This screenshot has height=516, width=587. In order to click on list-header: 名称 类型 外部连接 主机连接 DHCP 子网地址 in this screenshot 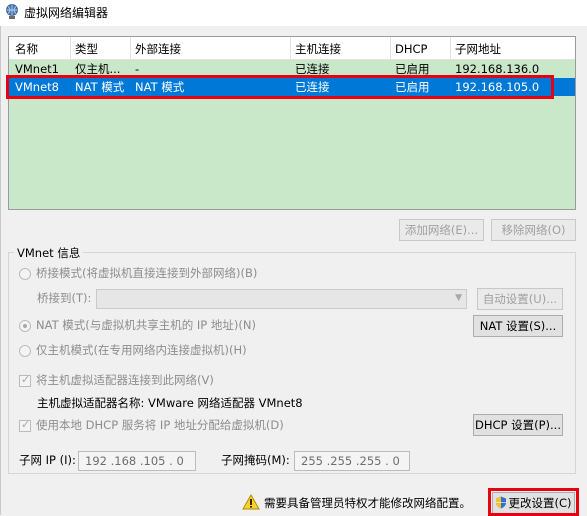, I will do `click(292, 48)`.